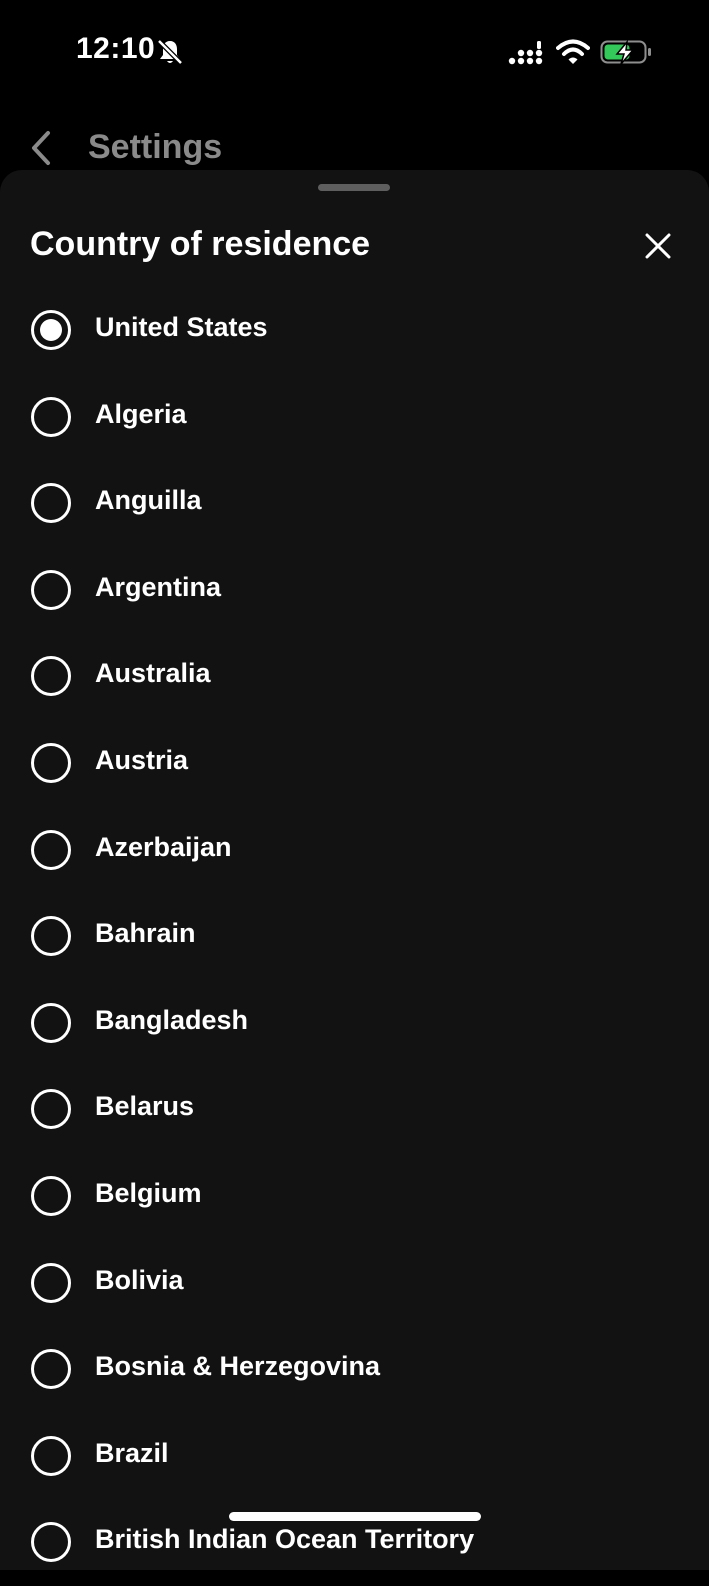  What do you see at coordinates (181, 327) in the screenshot?
I see `country-label: United States` at bounding box center [181, 327].